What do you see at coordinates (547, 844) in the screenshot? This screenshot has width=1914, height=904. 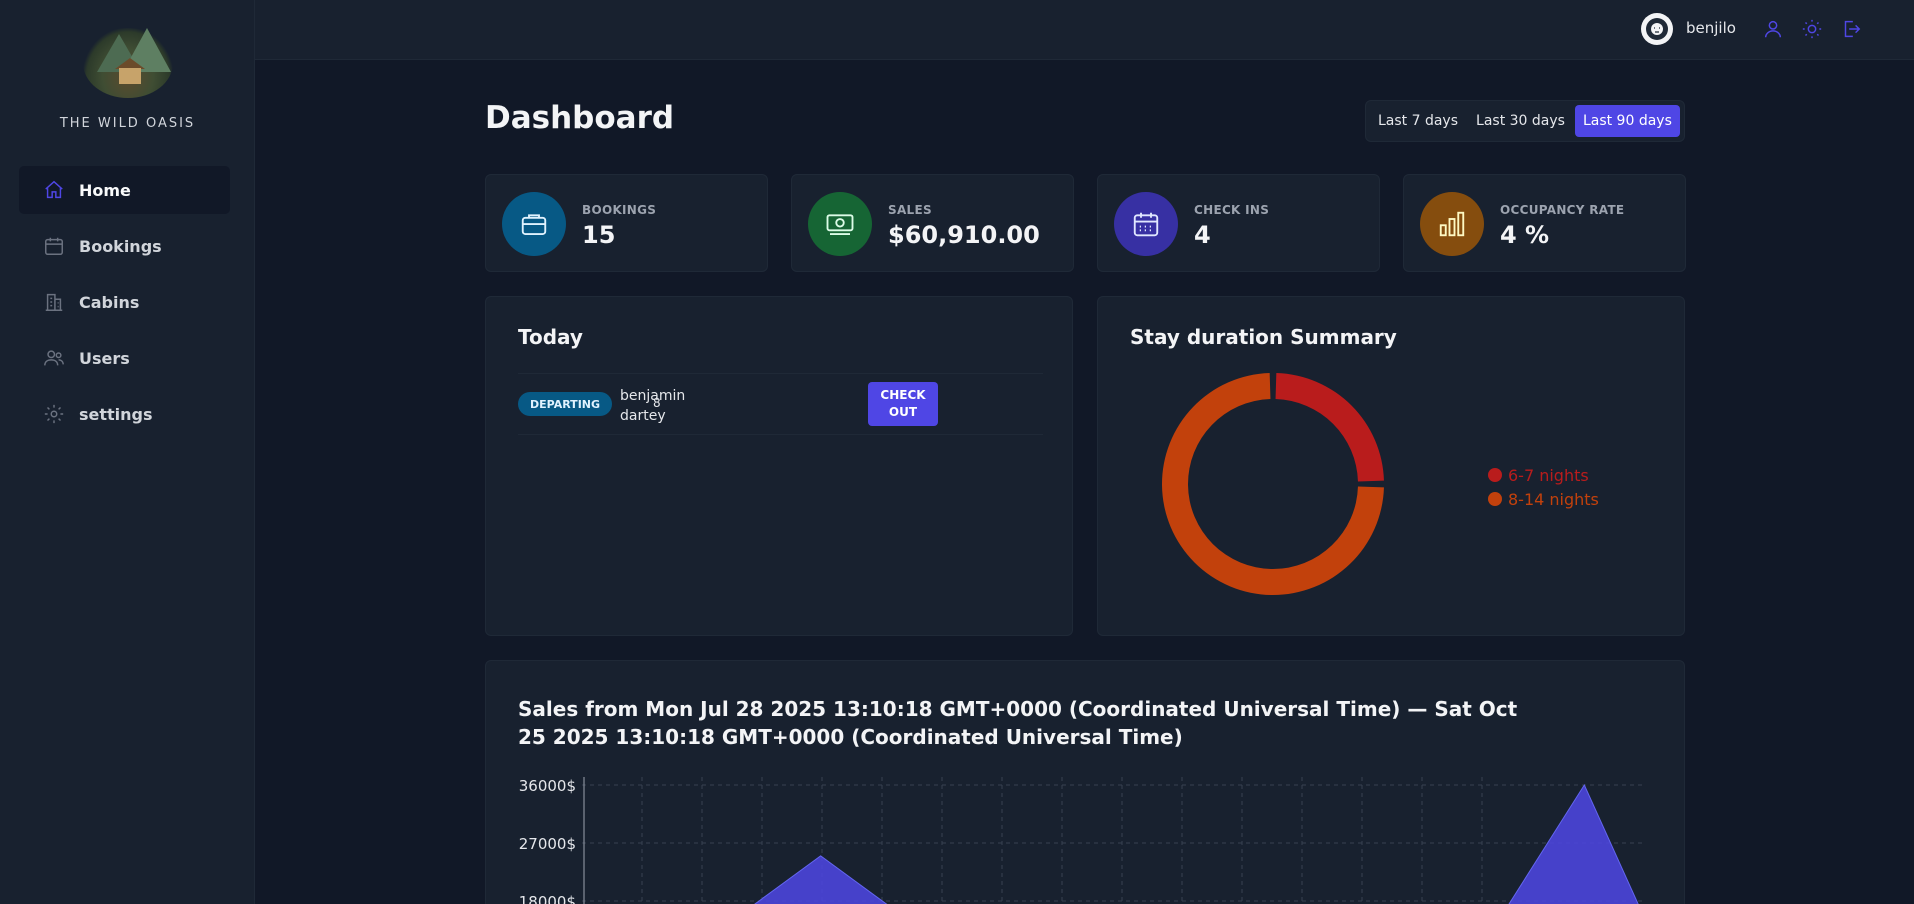 I see `y-tick-label: 27000$` at bounding box center [547, 844].